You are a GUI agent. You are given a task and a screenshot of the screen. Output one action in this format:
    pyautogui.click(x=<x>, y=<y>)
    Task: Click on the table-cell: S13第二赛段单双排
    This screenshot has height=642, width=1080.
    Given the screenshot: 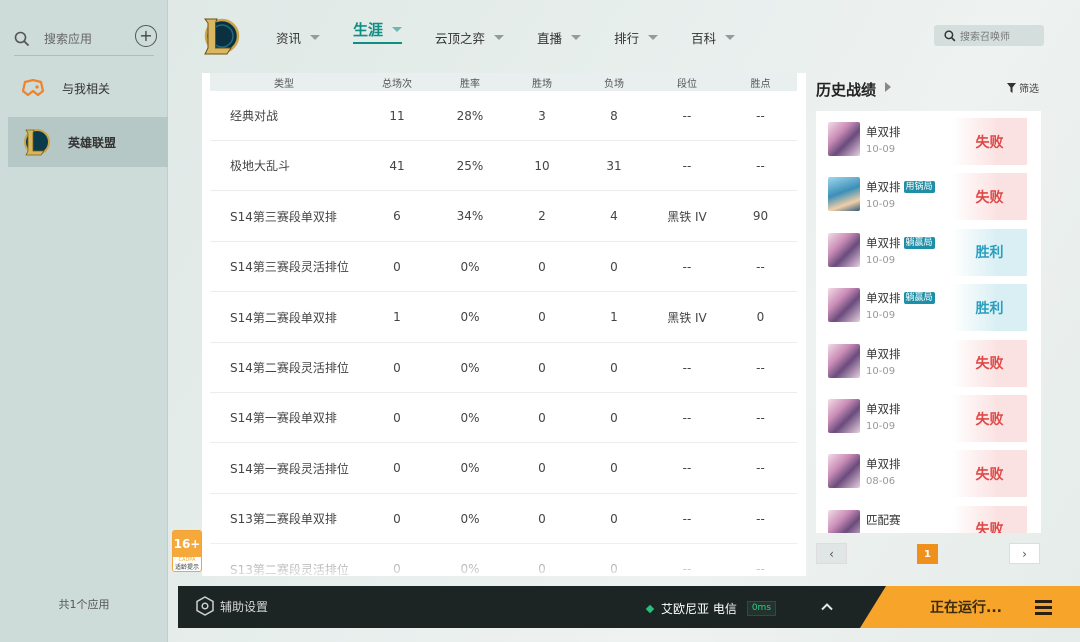 What is the action you would take?
    pyautogui.click(x=283, y=519)
    